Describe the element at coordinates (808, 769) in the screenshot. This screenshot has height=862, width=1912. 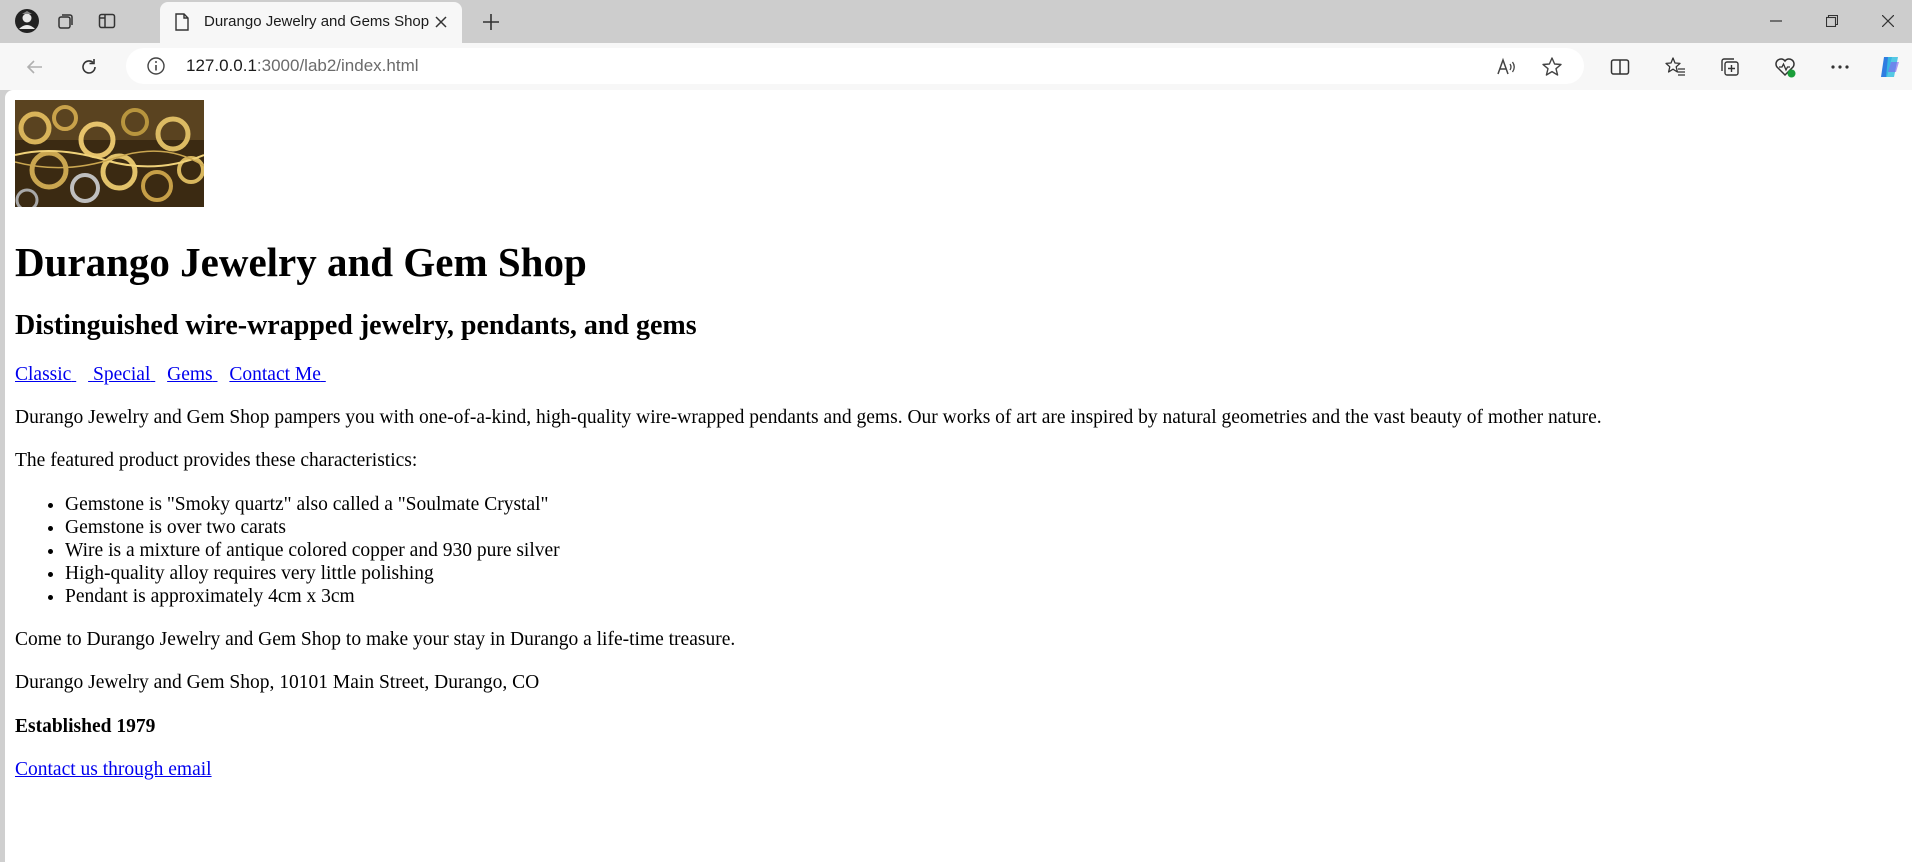
I see `email-paragraph: Contact us through email` at that location.